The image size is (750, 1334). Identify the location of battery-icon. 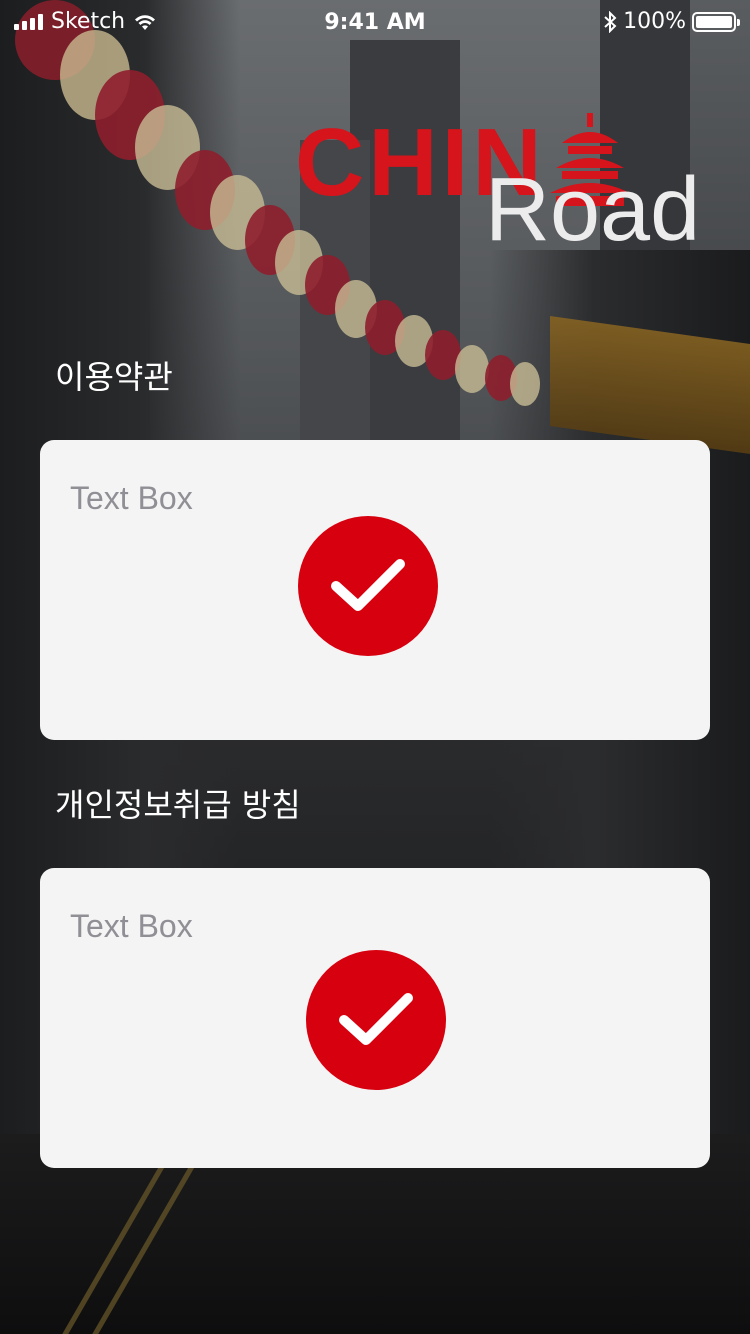
(716, 21).